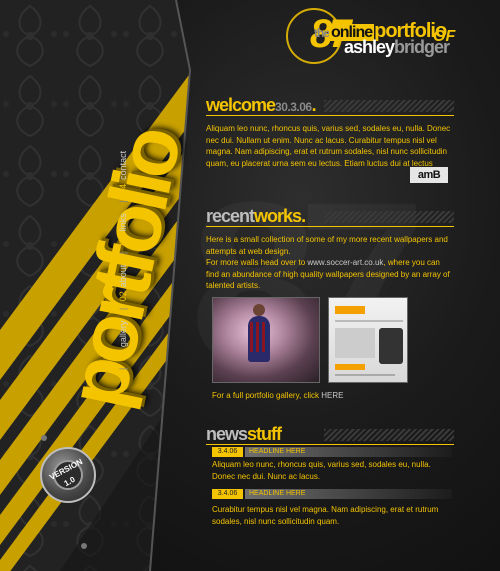  I want to click on nav-item-links: 03links, so click(123, 227).